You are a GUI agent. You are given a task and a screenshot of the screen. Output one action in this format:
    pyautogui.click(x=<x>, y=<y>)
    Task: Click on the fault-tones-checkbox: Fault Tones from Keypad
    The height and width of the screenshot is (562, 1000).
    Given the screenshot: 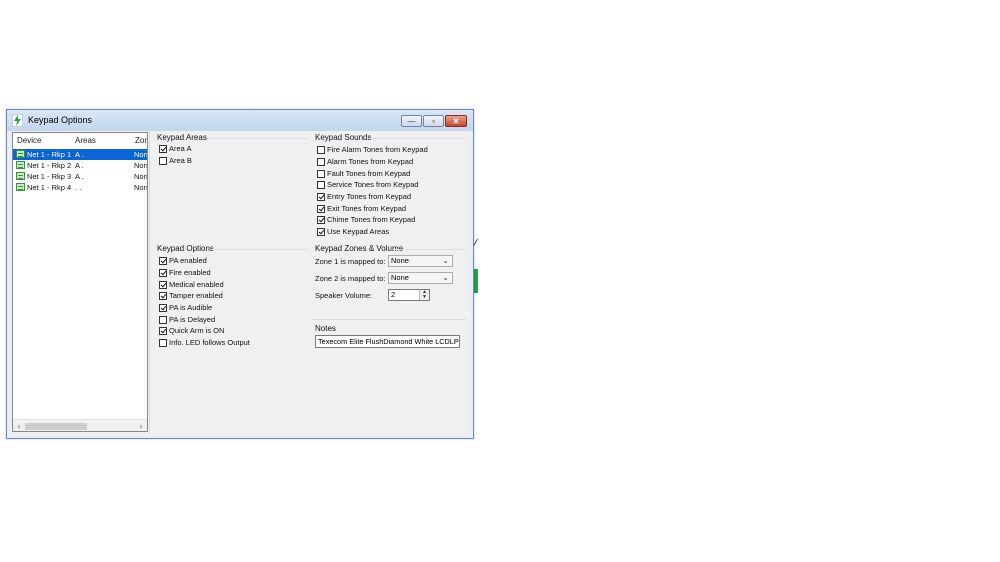 What is the action you would take?
    pyautogui.click(x=363, y=173)
    